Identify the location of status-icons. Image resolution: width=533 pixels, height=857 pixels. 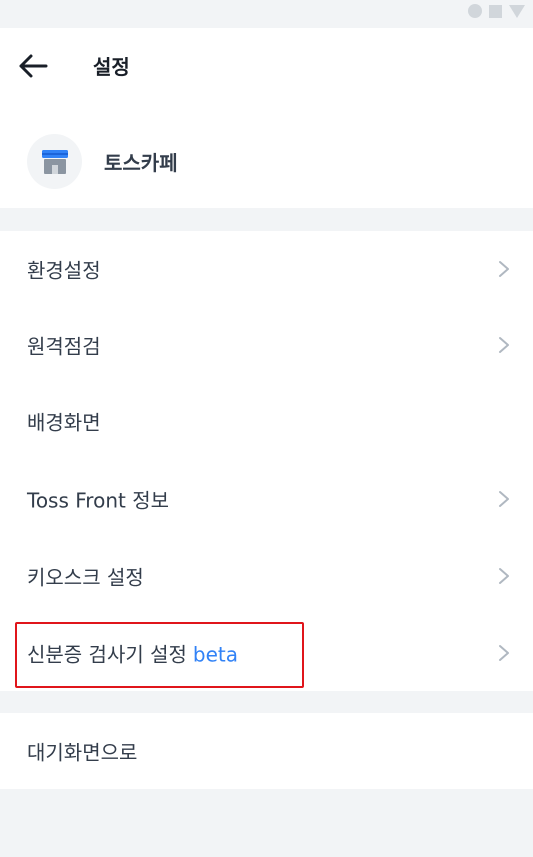
(496, 11).